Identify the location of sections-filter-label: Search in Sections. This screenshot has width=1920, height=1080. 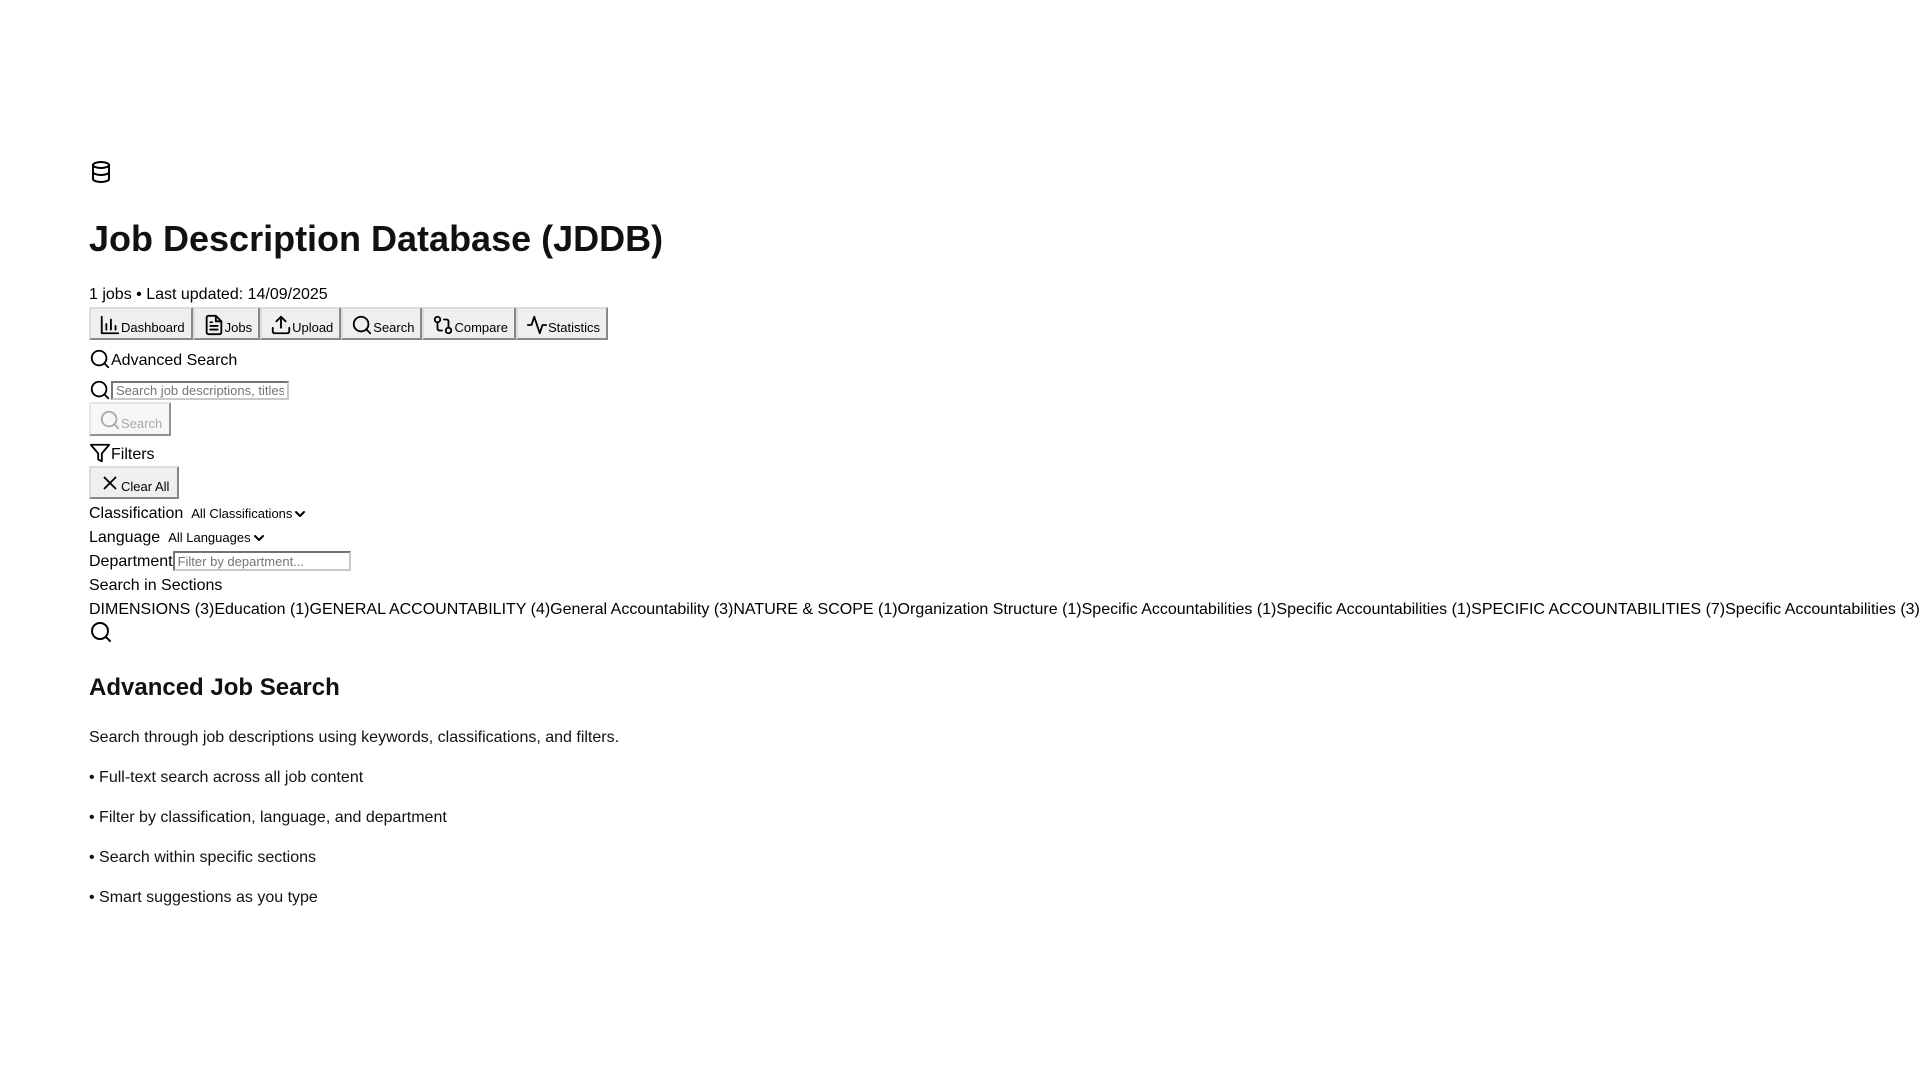
(155, 584).